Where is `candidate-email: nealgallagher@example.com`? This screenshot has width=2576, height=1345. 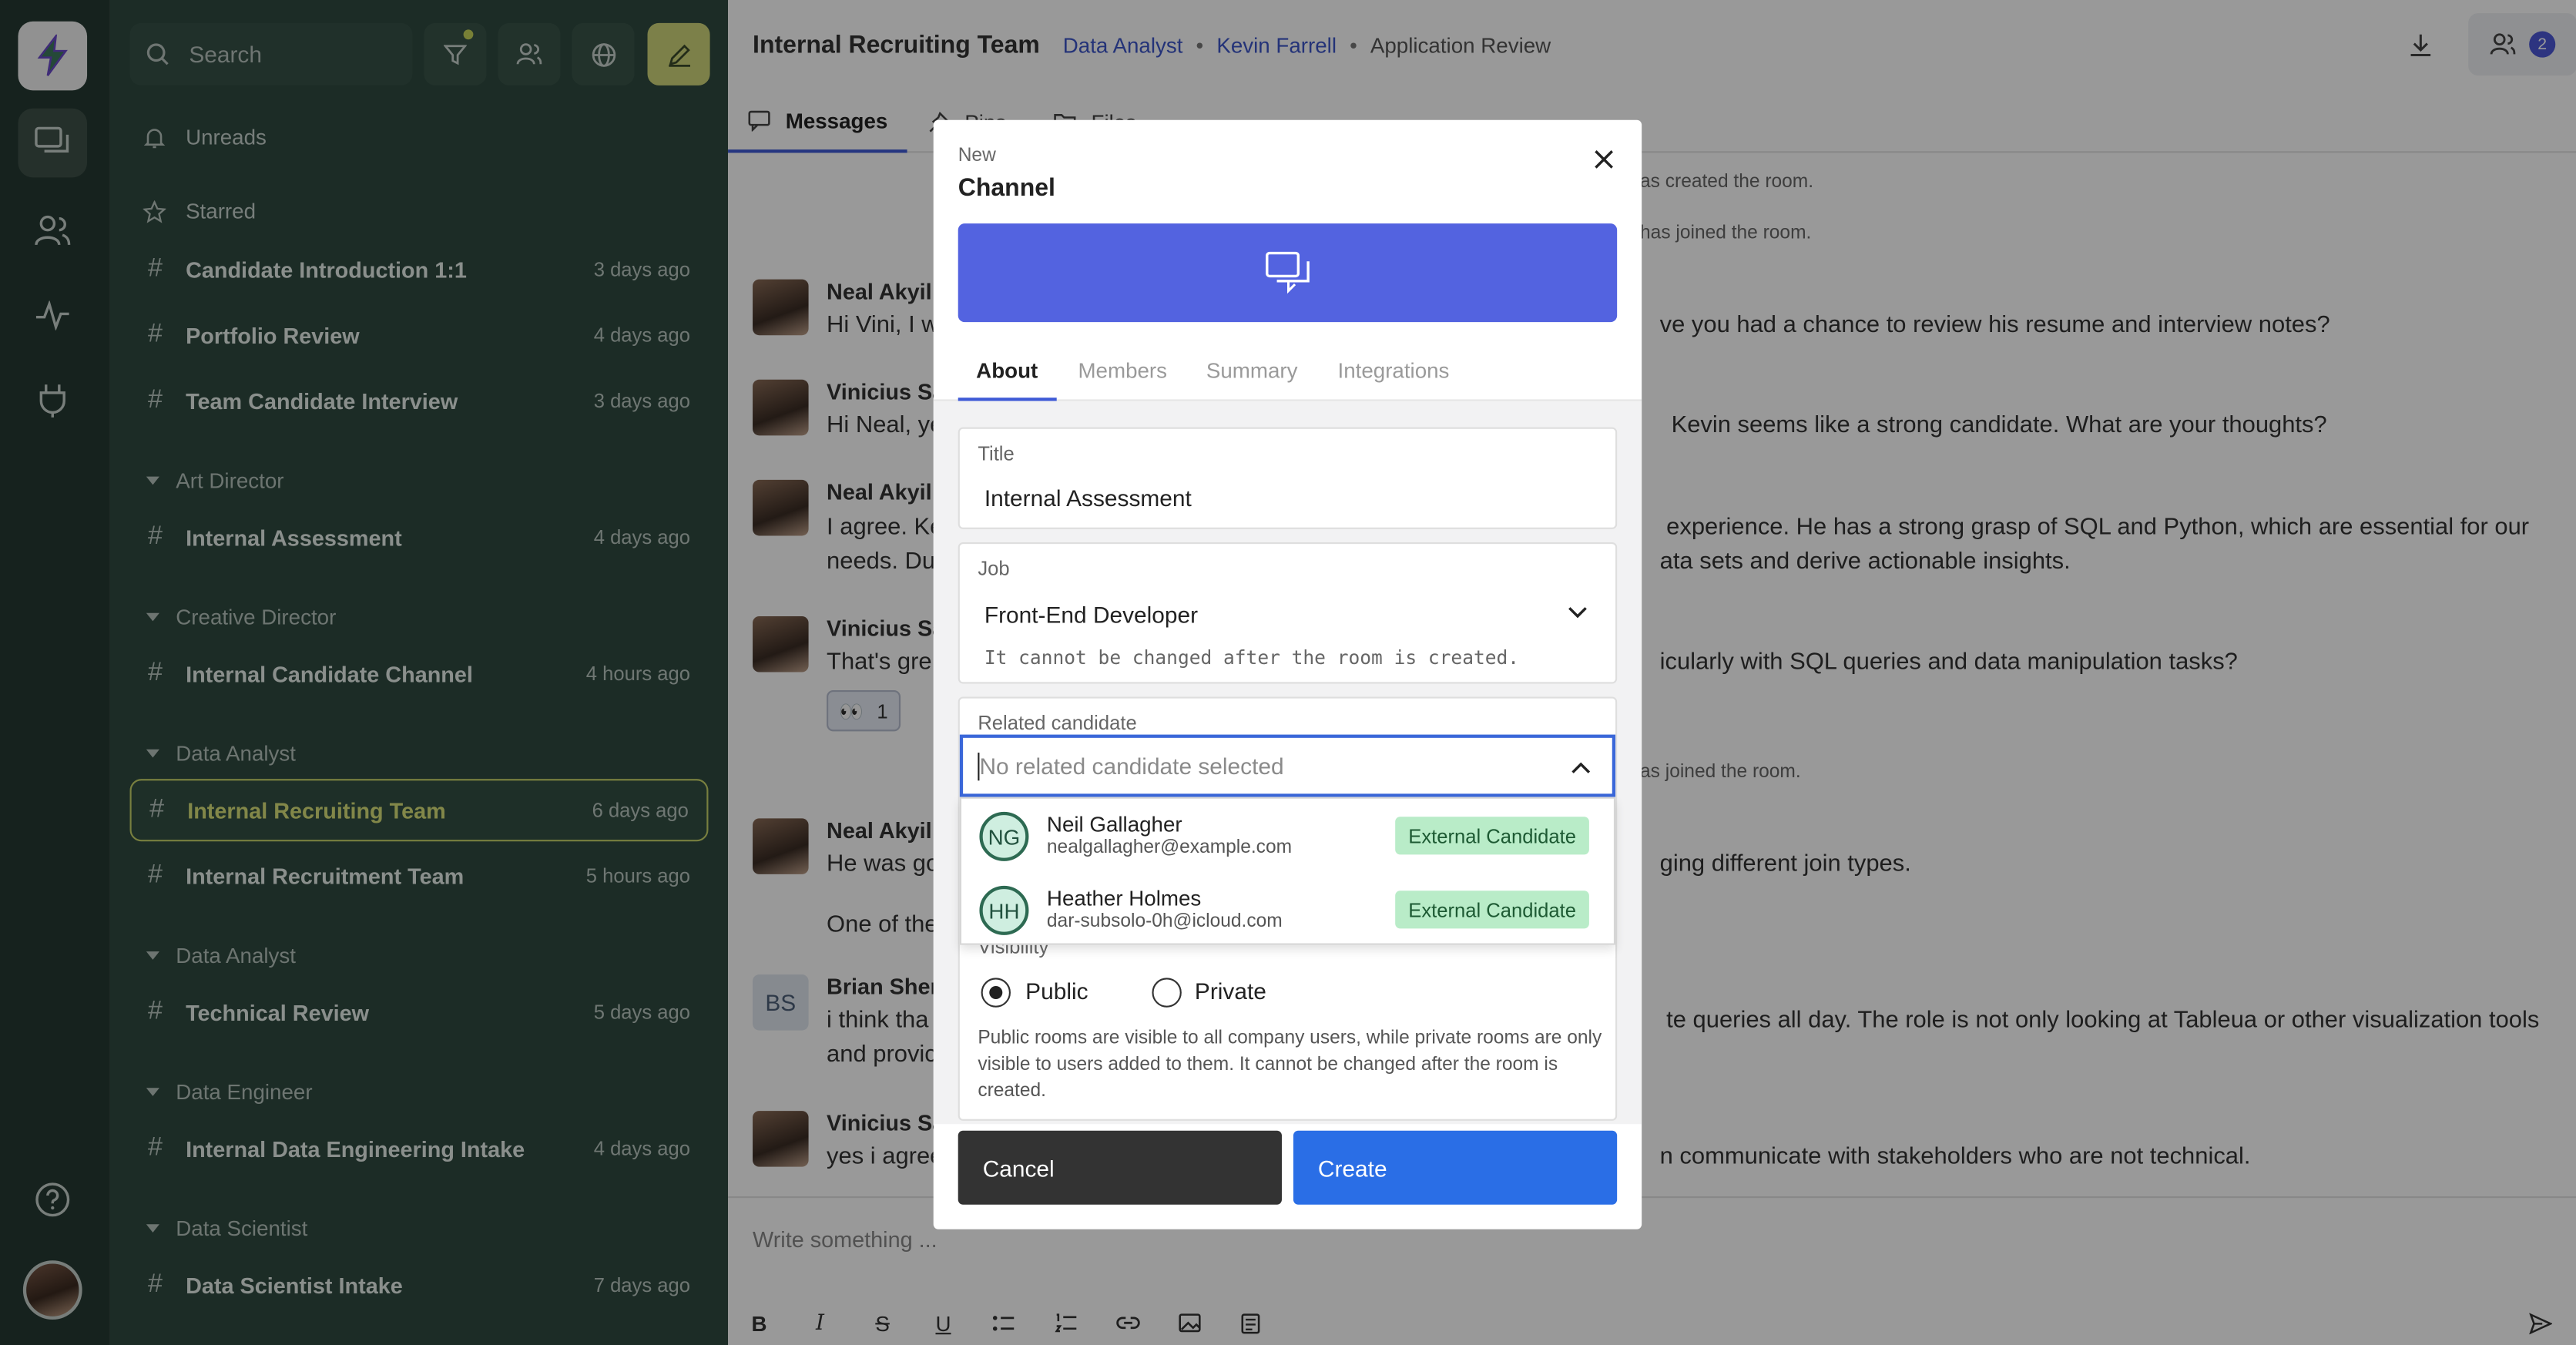 candidate-email: nealgallagher@example.com is located at coordinates (1169, 847).